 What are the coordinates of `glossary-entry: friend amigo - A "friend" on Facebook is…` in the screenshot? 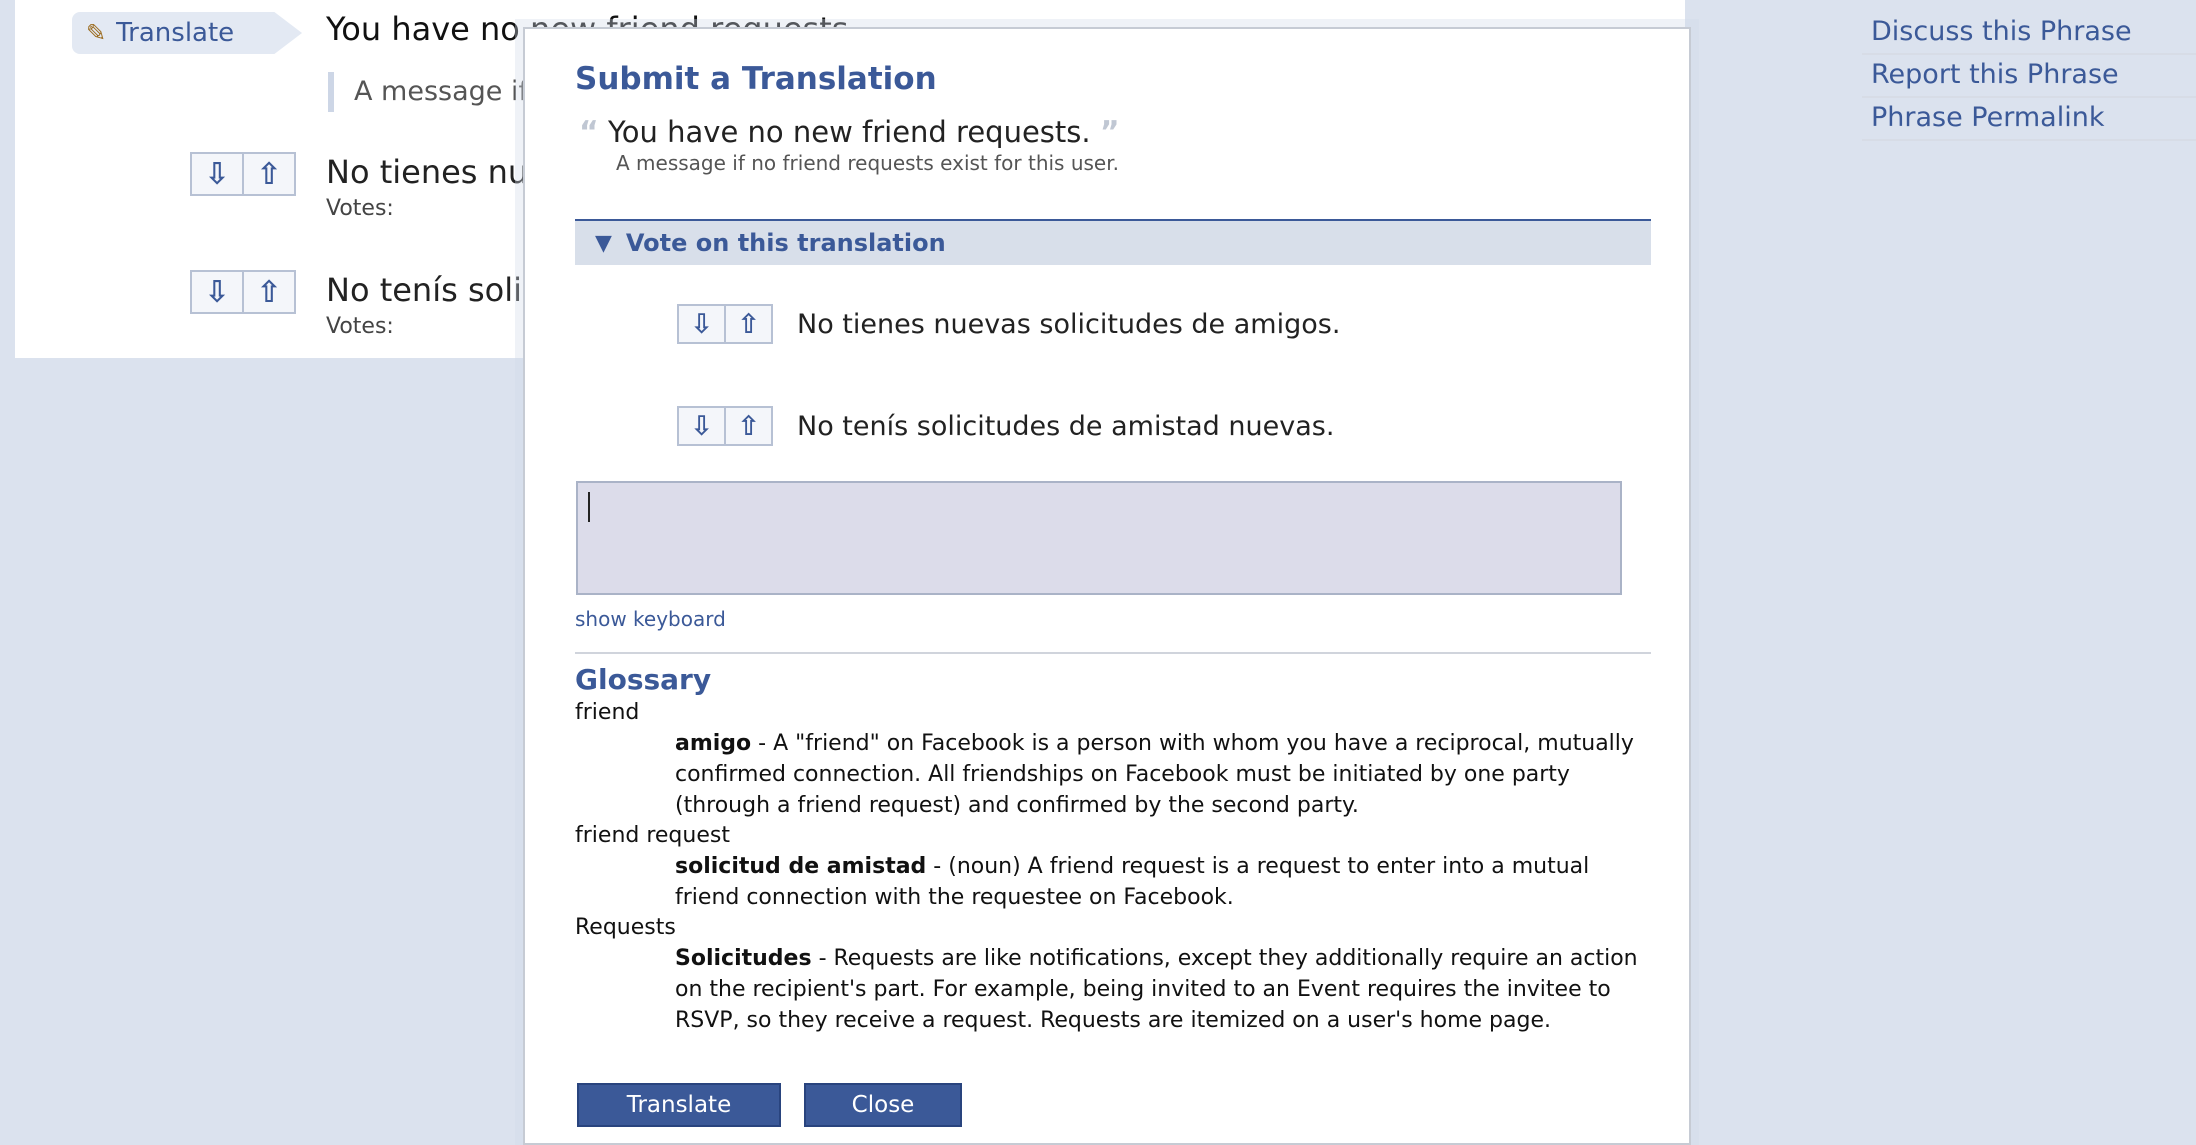 It's located at (1115, 759).